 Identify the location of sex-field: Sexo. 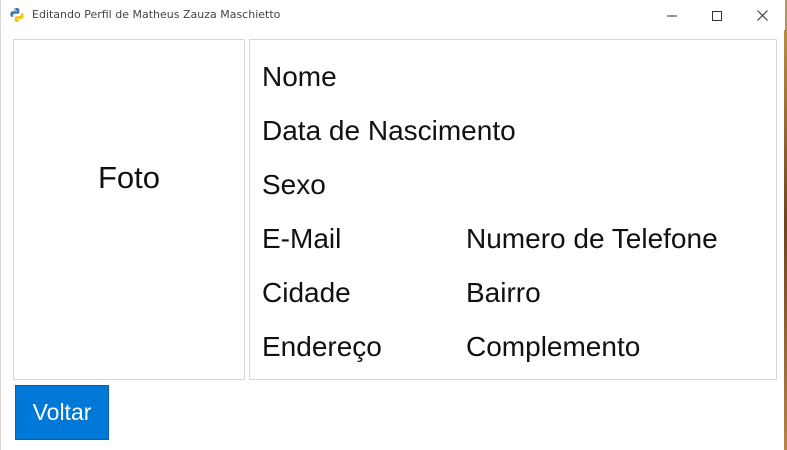
(294, 184).